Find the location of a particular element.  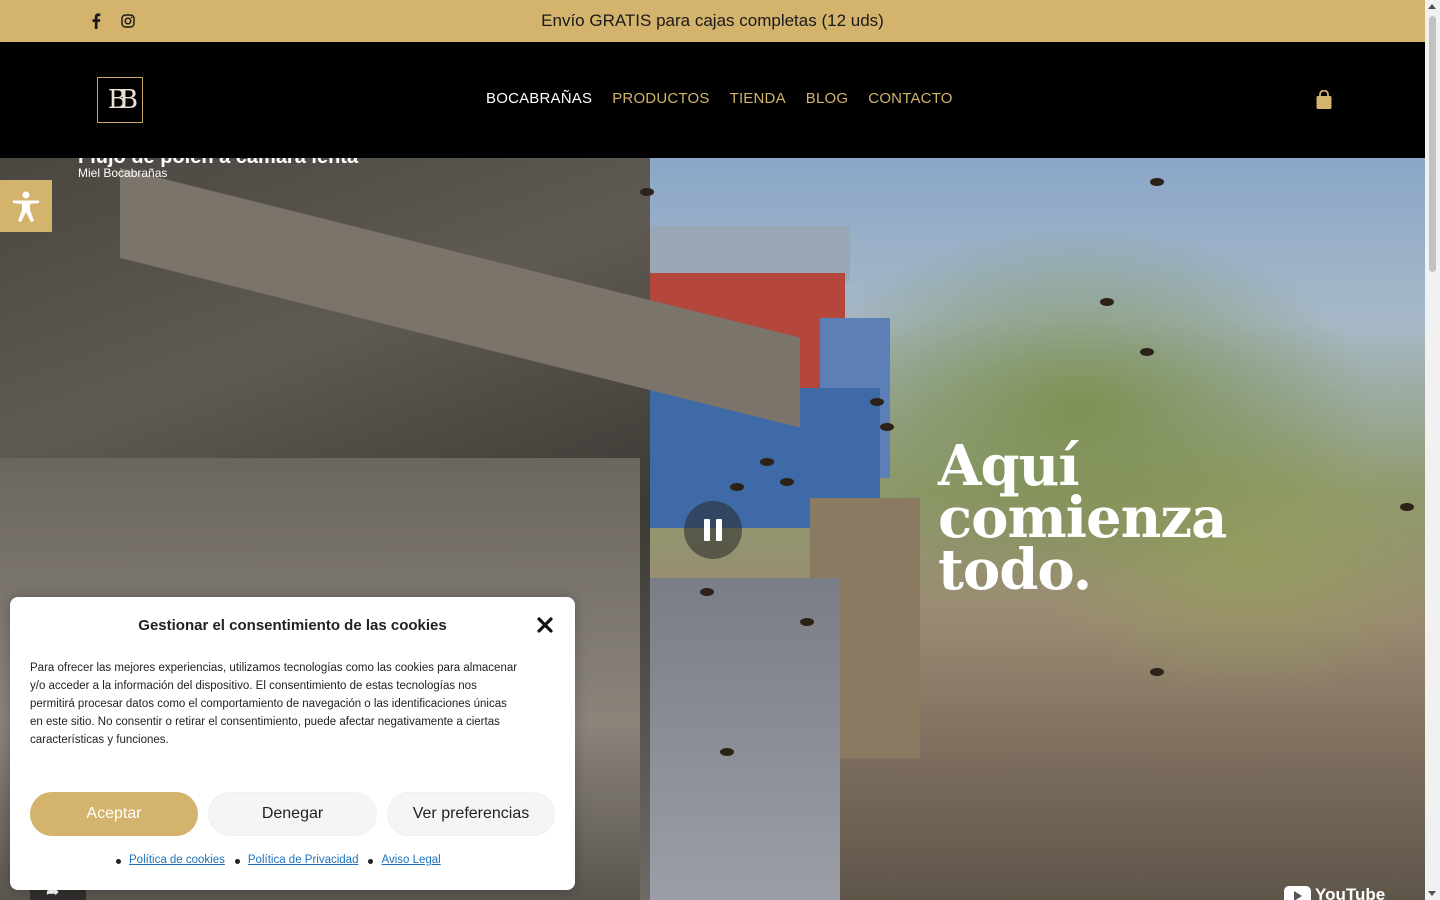

hero-headline: Aquí comienza todo. is located at coordinates (1082, 518).